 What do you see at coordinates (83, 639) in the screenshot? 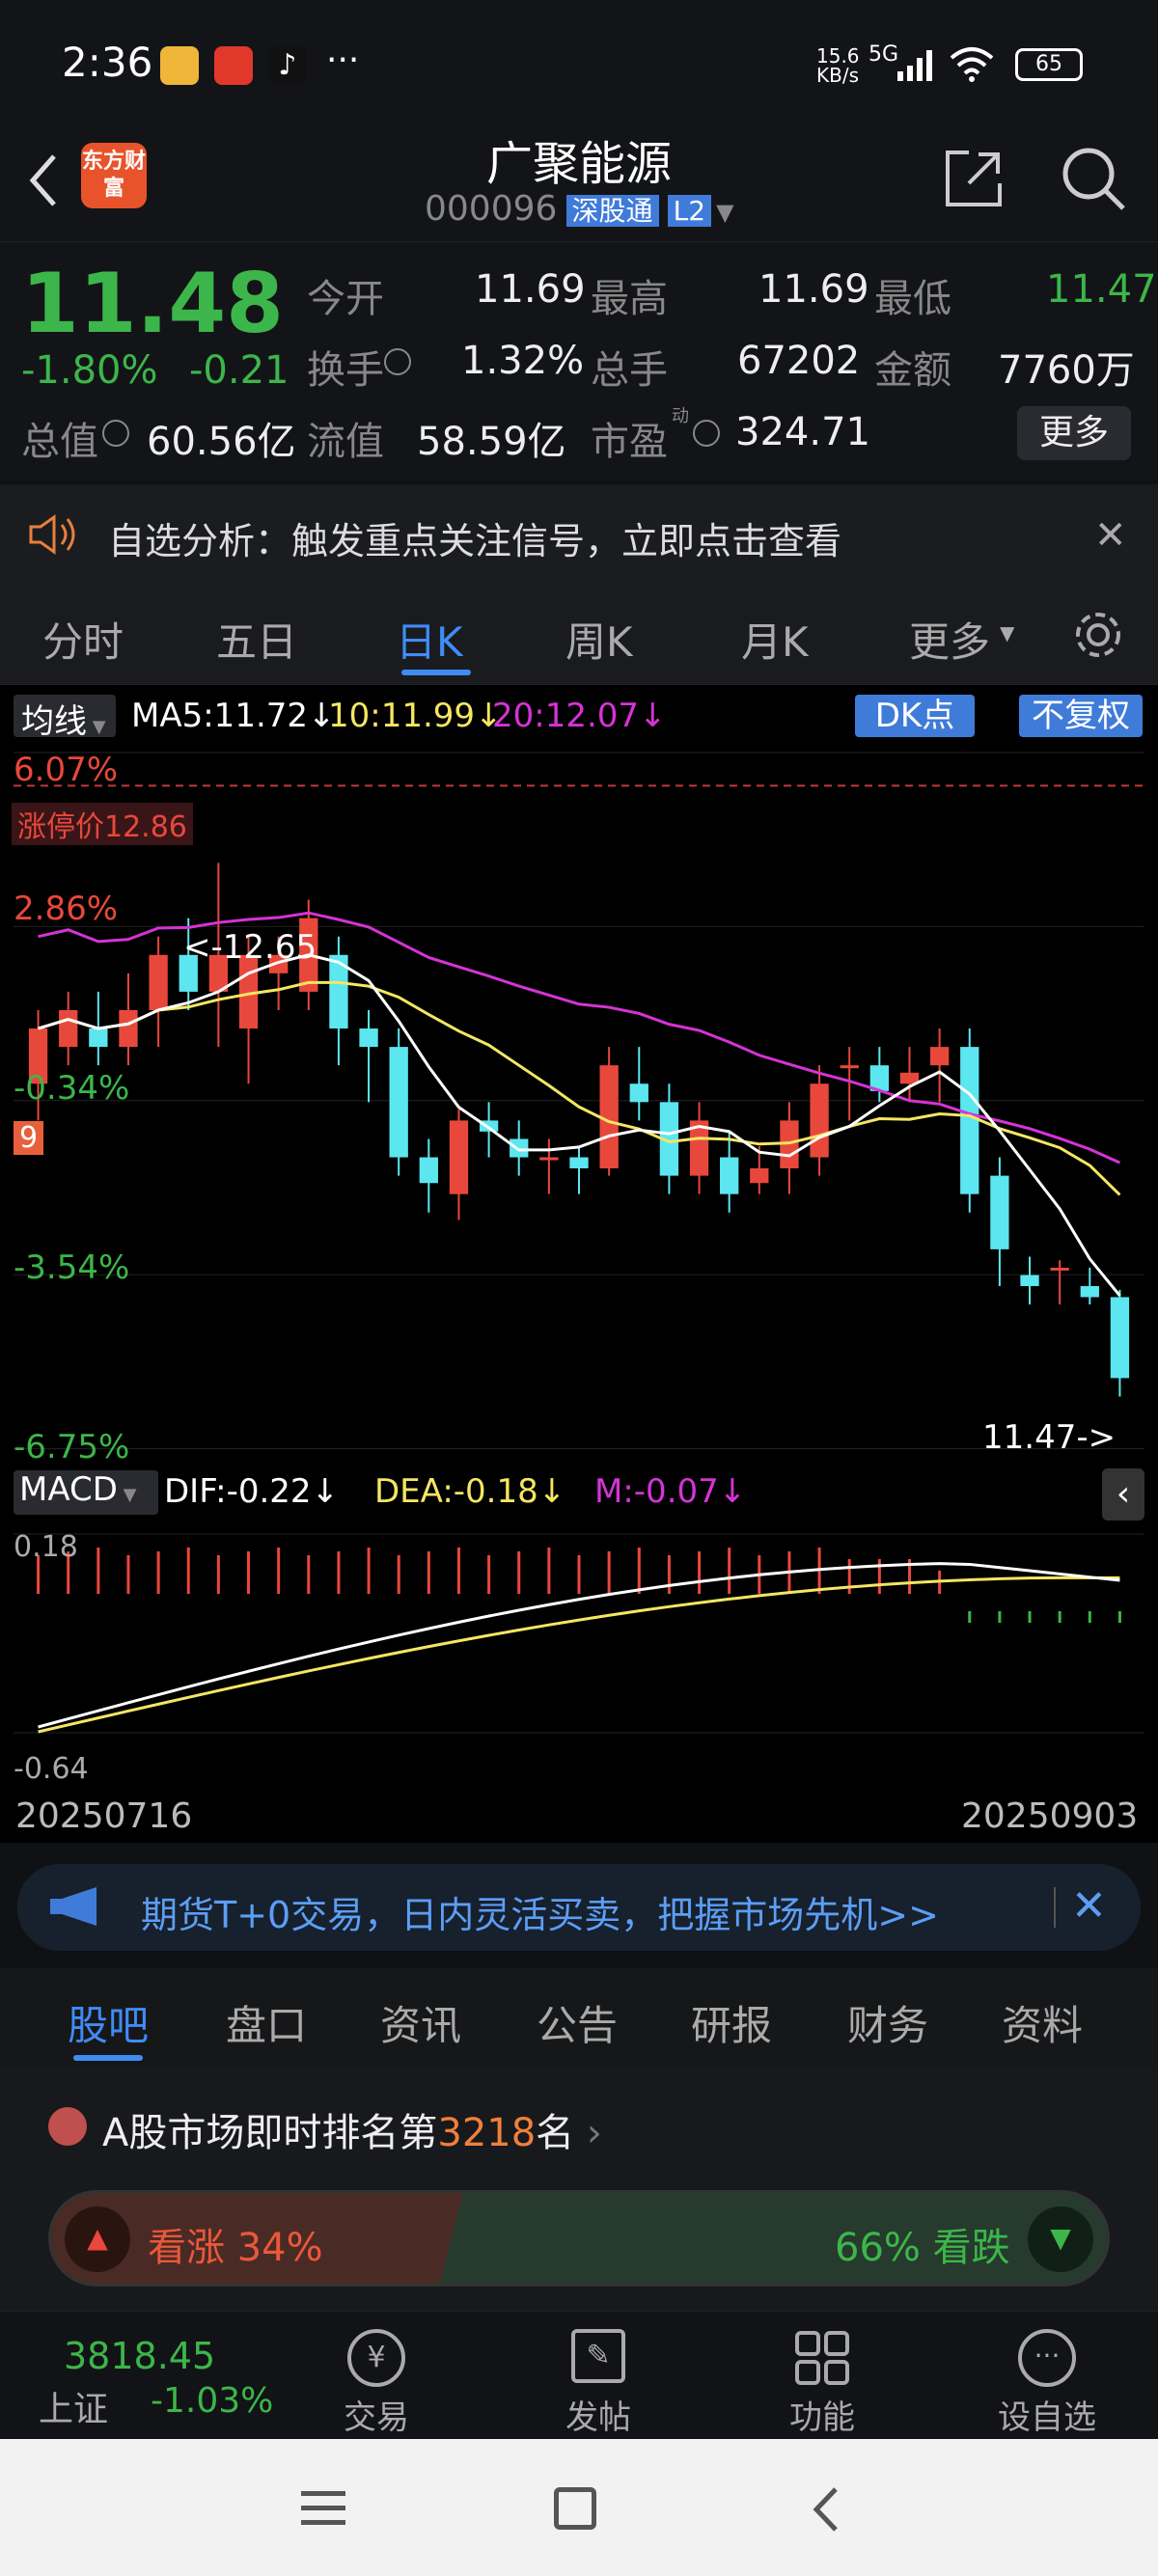
I see `tab-intraday: 分时` at bounding box center [83, 639].